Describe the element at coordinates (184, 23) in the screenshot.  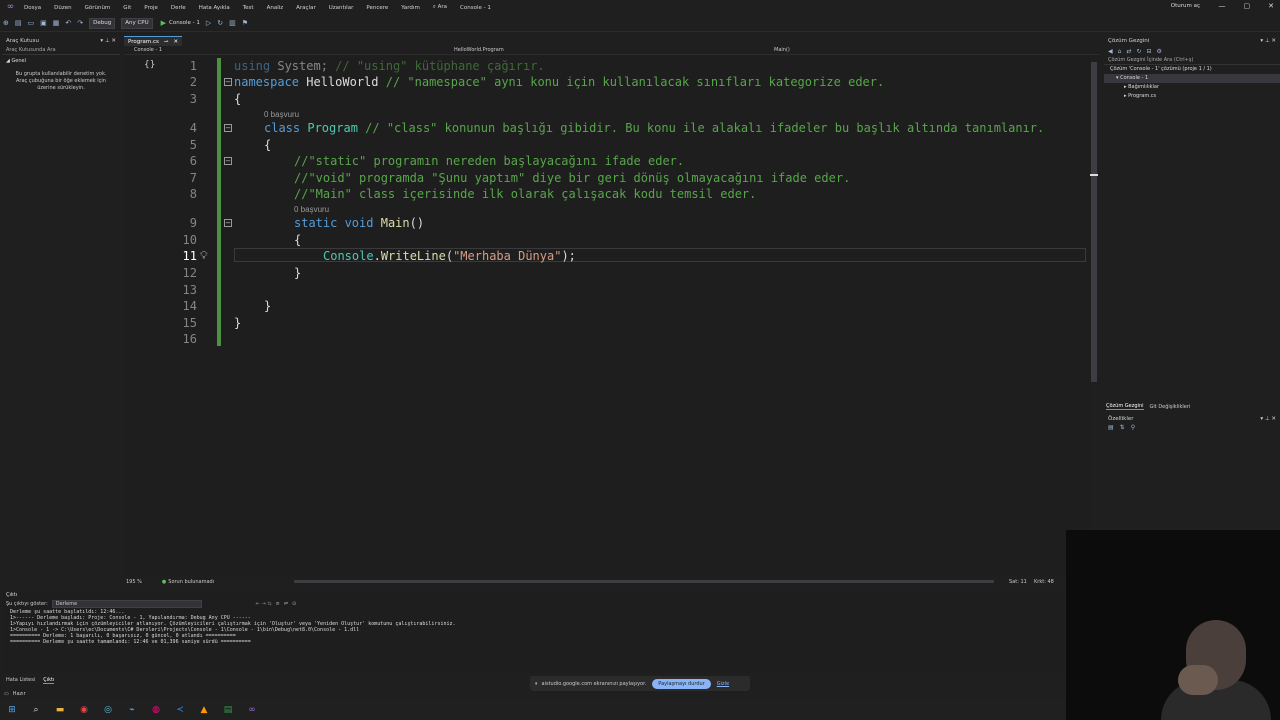
I see `run-target: Console - 1` at that location.